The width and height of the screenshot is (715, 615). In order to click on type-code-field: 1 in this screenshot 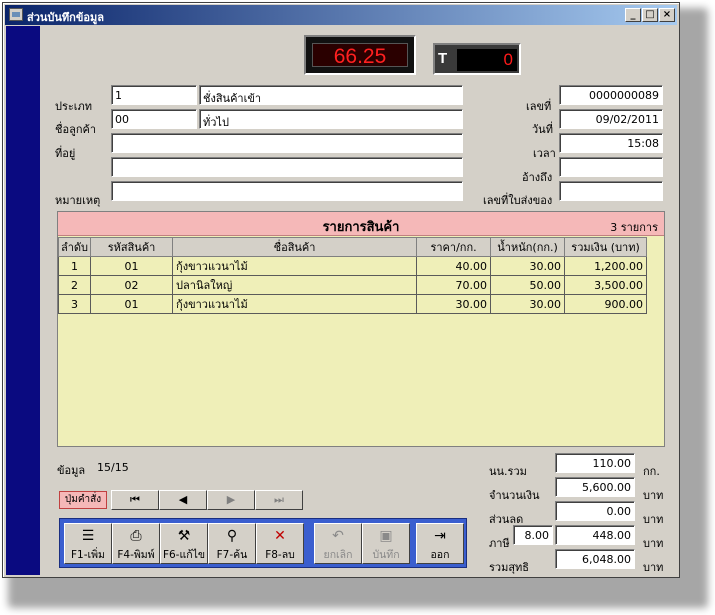, I will do `click(154, 95)`.